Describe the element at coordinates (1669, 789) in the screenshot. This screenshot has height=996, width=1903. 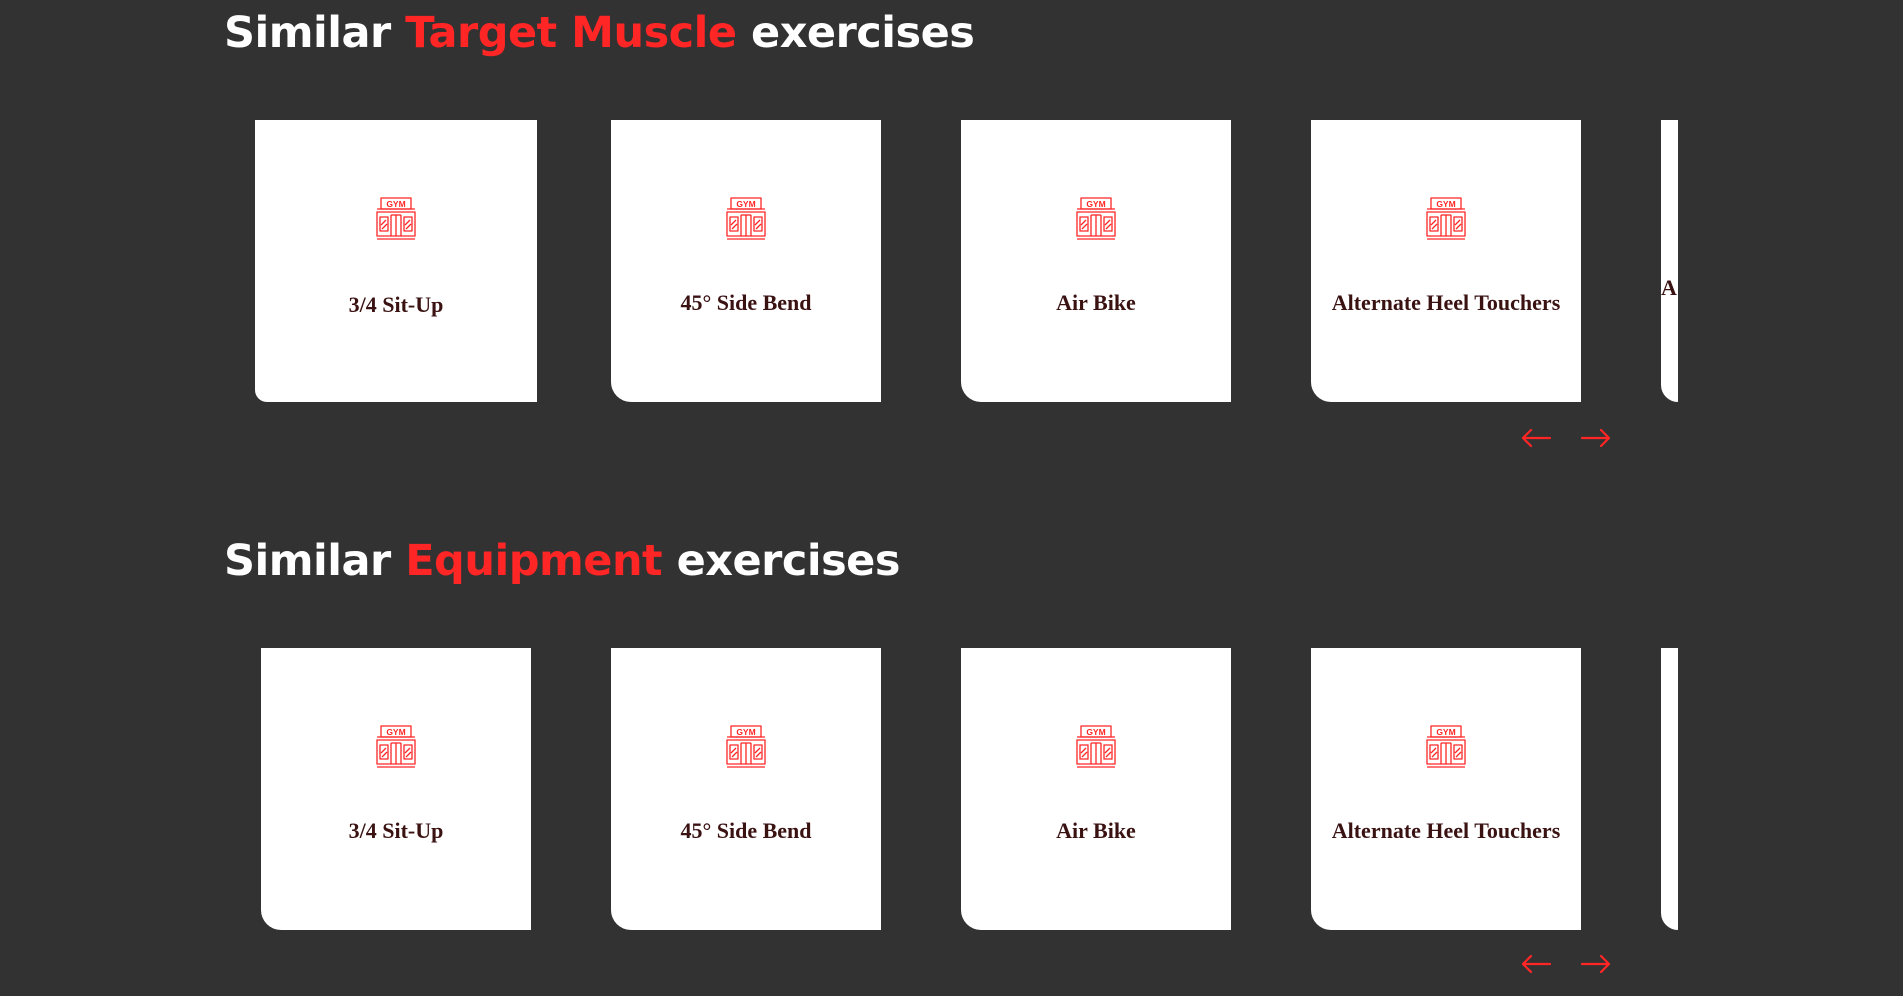
I see `exercise-card` at that location.